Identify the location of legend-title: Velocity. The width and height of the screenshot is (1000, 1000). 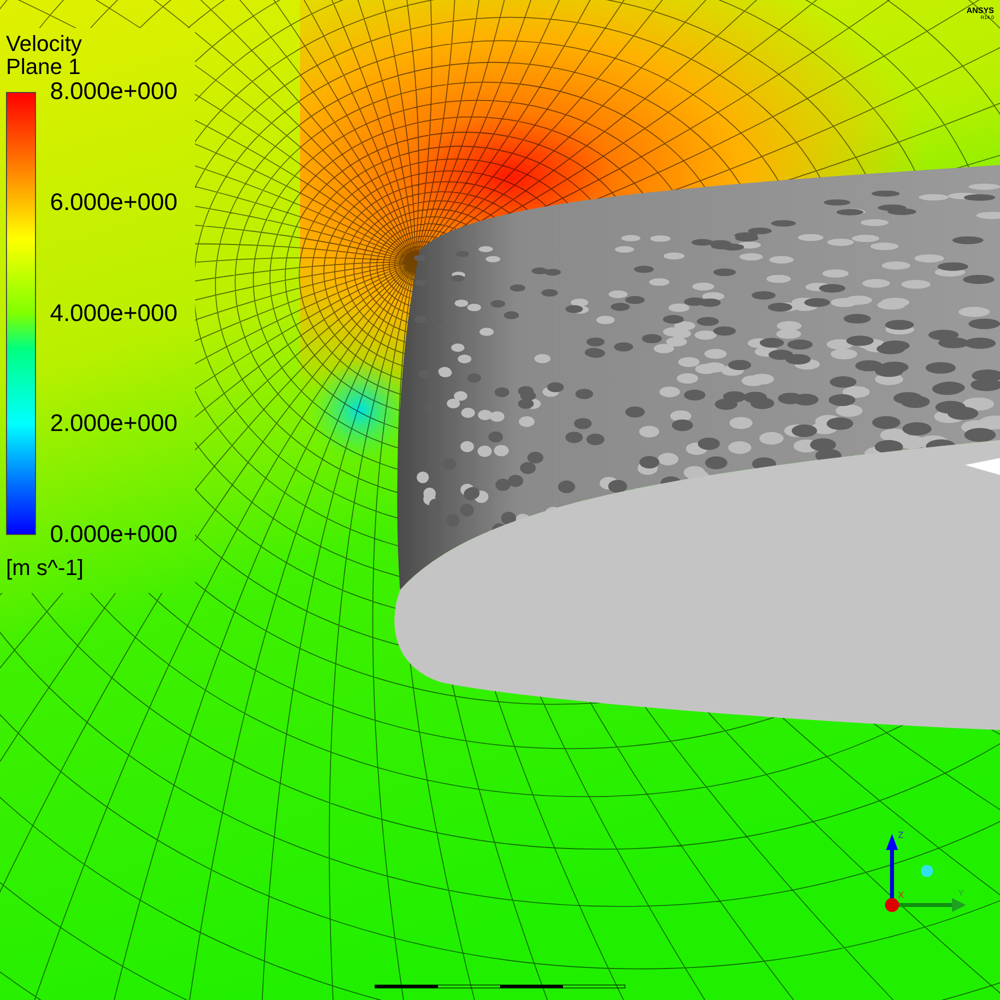
(44, 43).